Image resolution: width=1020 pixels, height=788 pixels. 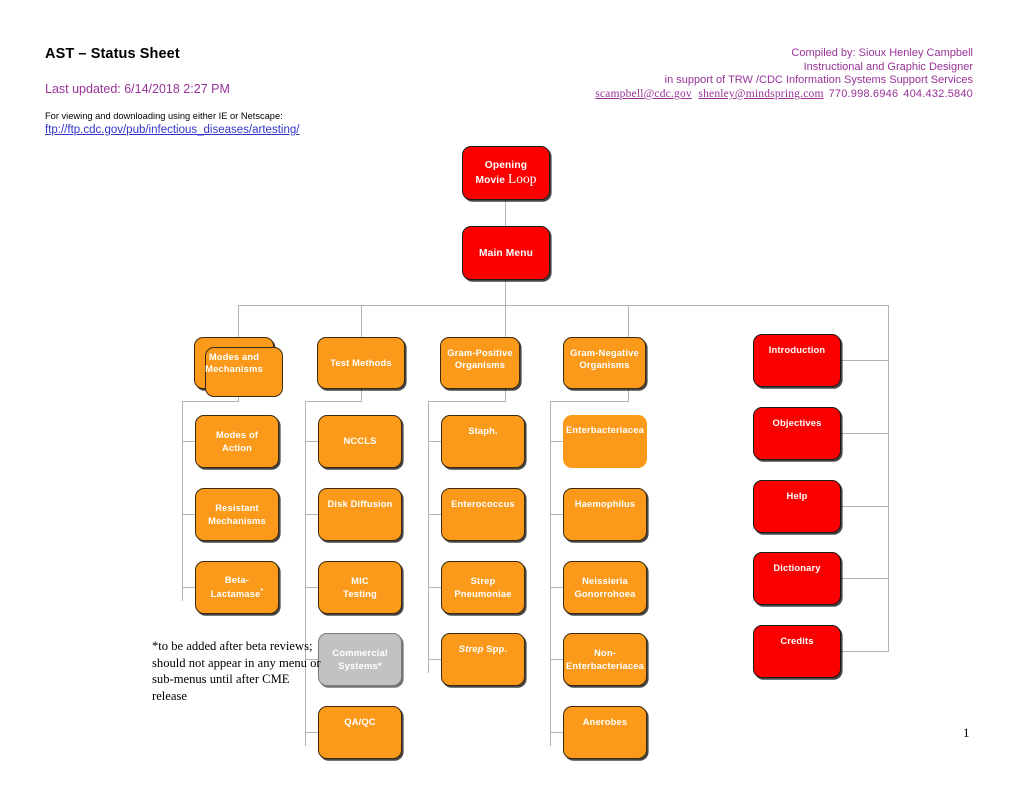 I want to click on node-gram-positive-organisms: Gram-Positive Organisms, so click(x=480, y=363).